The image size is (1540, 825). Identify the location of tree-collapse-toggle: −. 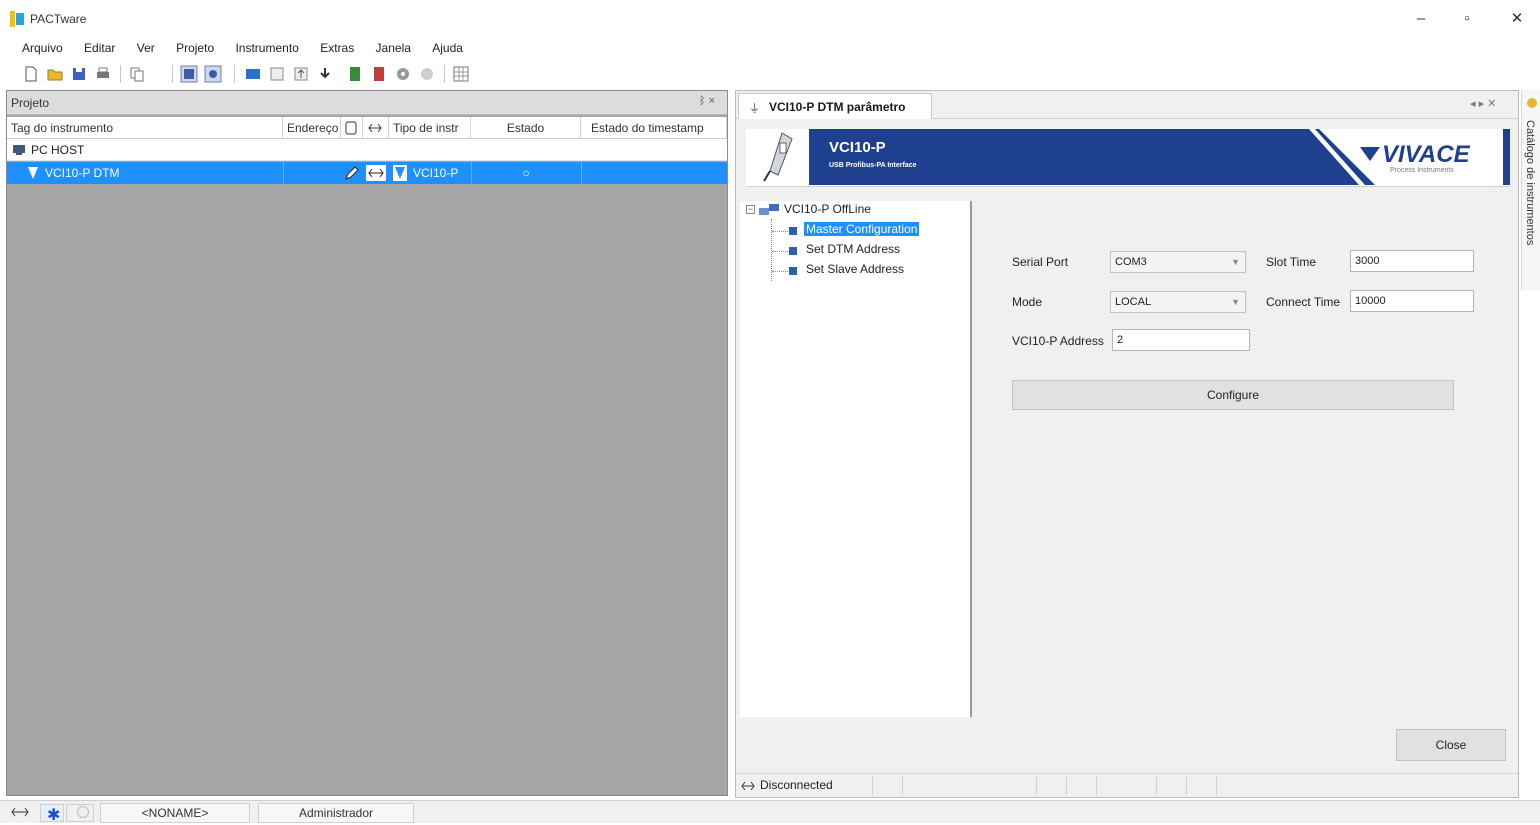
(750, 209).